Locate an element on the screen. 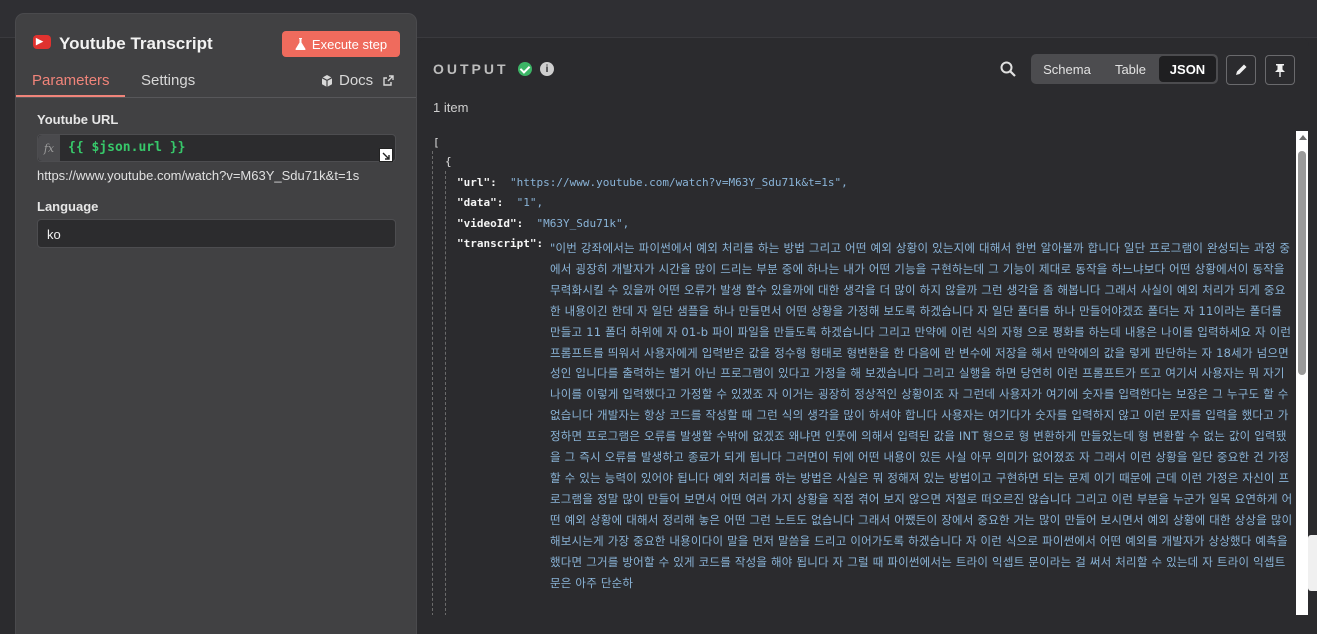 The image size is (1317, 634). execute-step-button: Execute step is located at coordinates (341, 44).